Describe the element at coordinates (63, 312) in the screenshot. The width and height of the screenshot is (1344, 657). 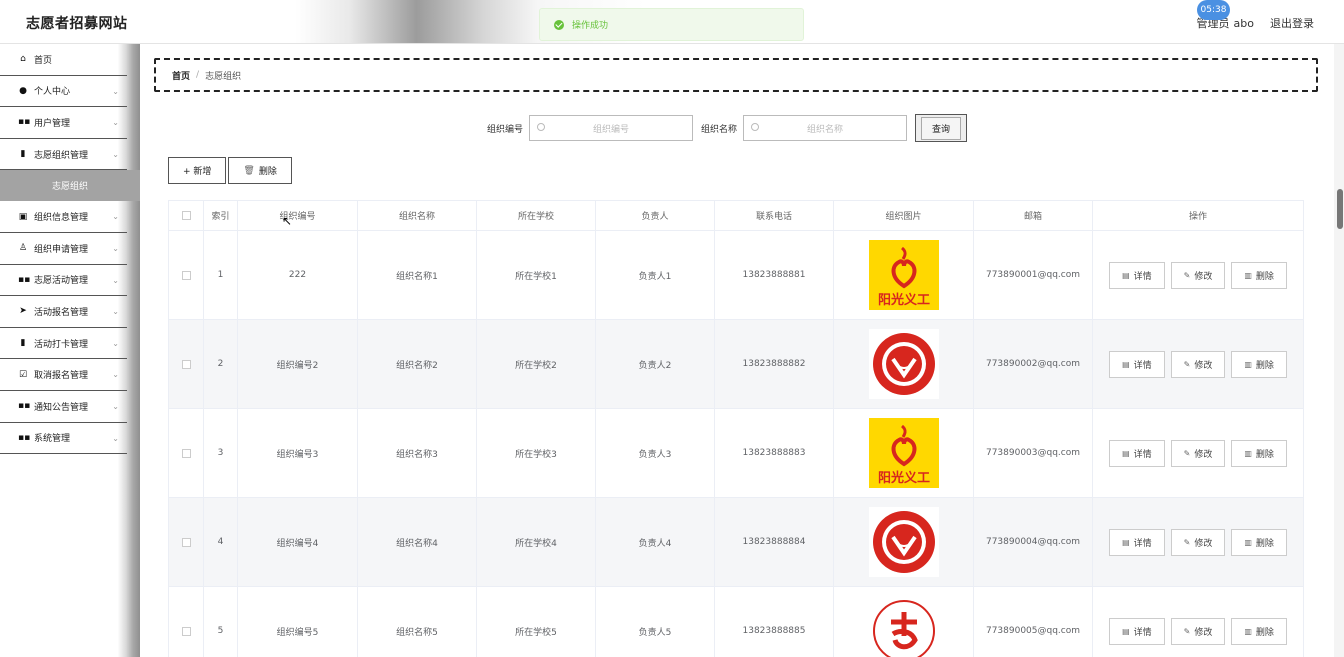
I see `sidebar-item: ➤ 活动报名管理 ⌄` at that location.